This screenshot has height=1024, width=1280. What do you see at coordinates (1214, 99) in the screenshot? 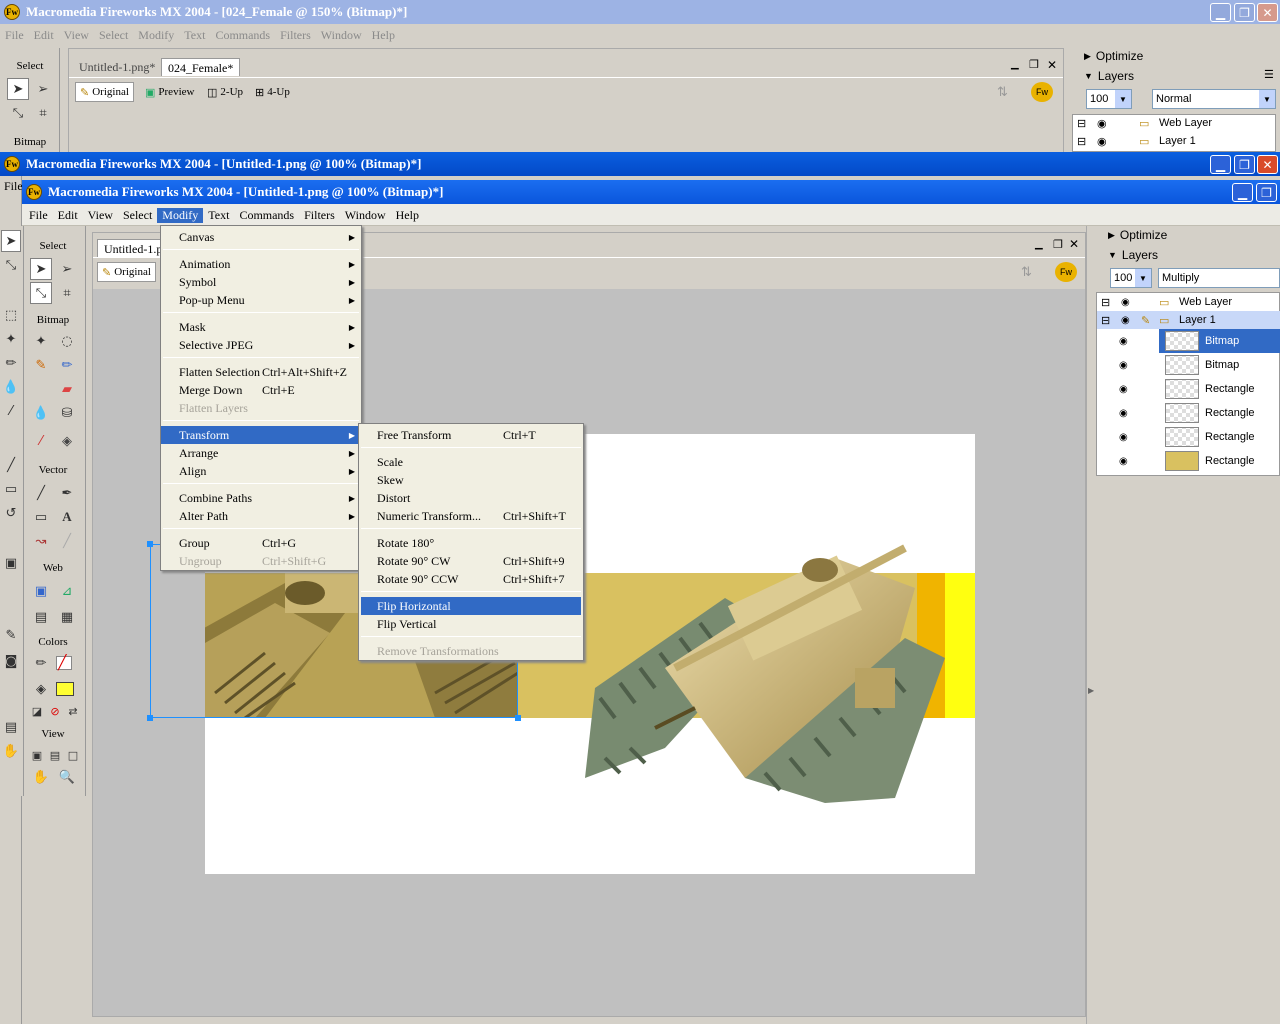
I see `back-blend-mode-select: Normal ▼` at bounding box center [1214, 99].